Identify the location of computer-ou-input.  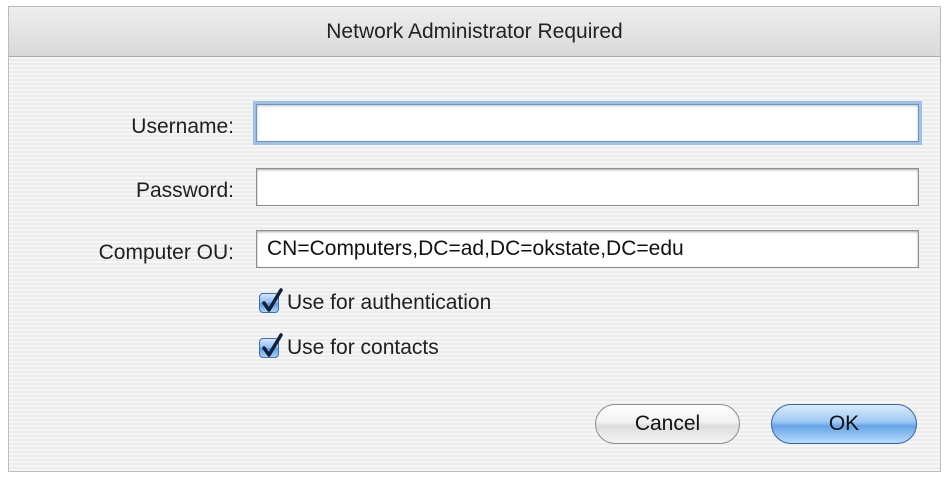
(587, 249).